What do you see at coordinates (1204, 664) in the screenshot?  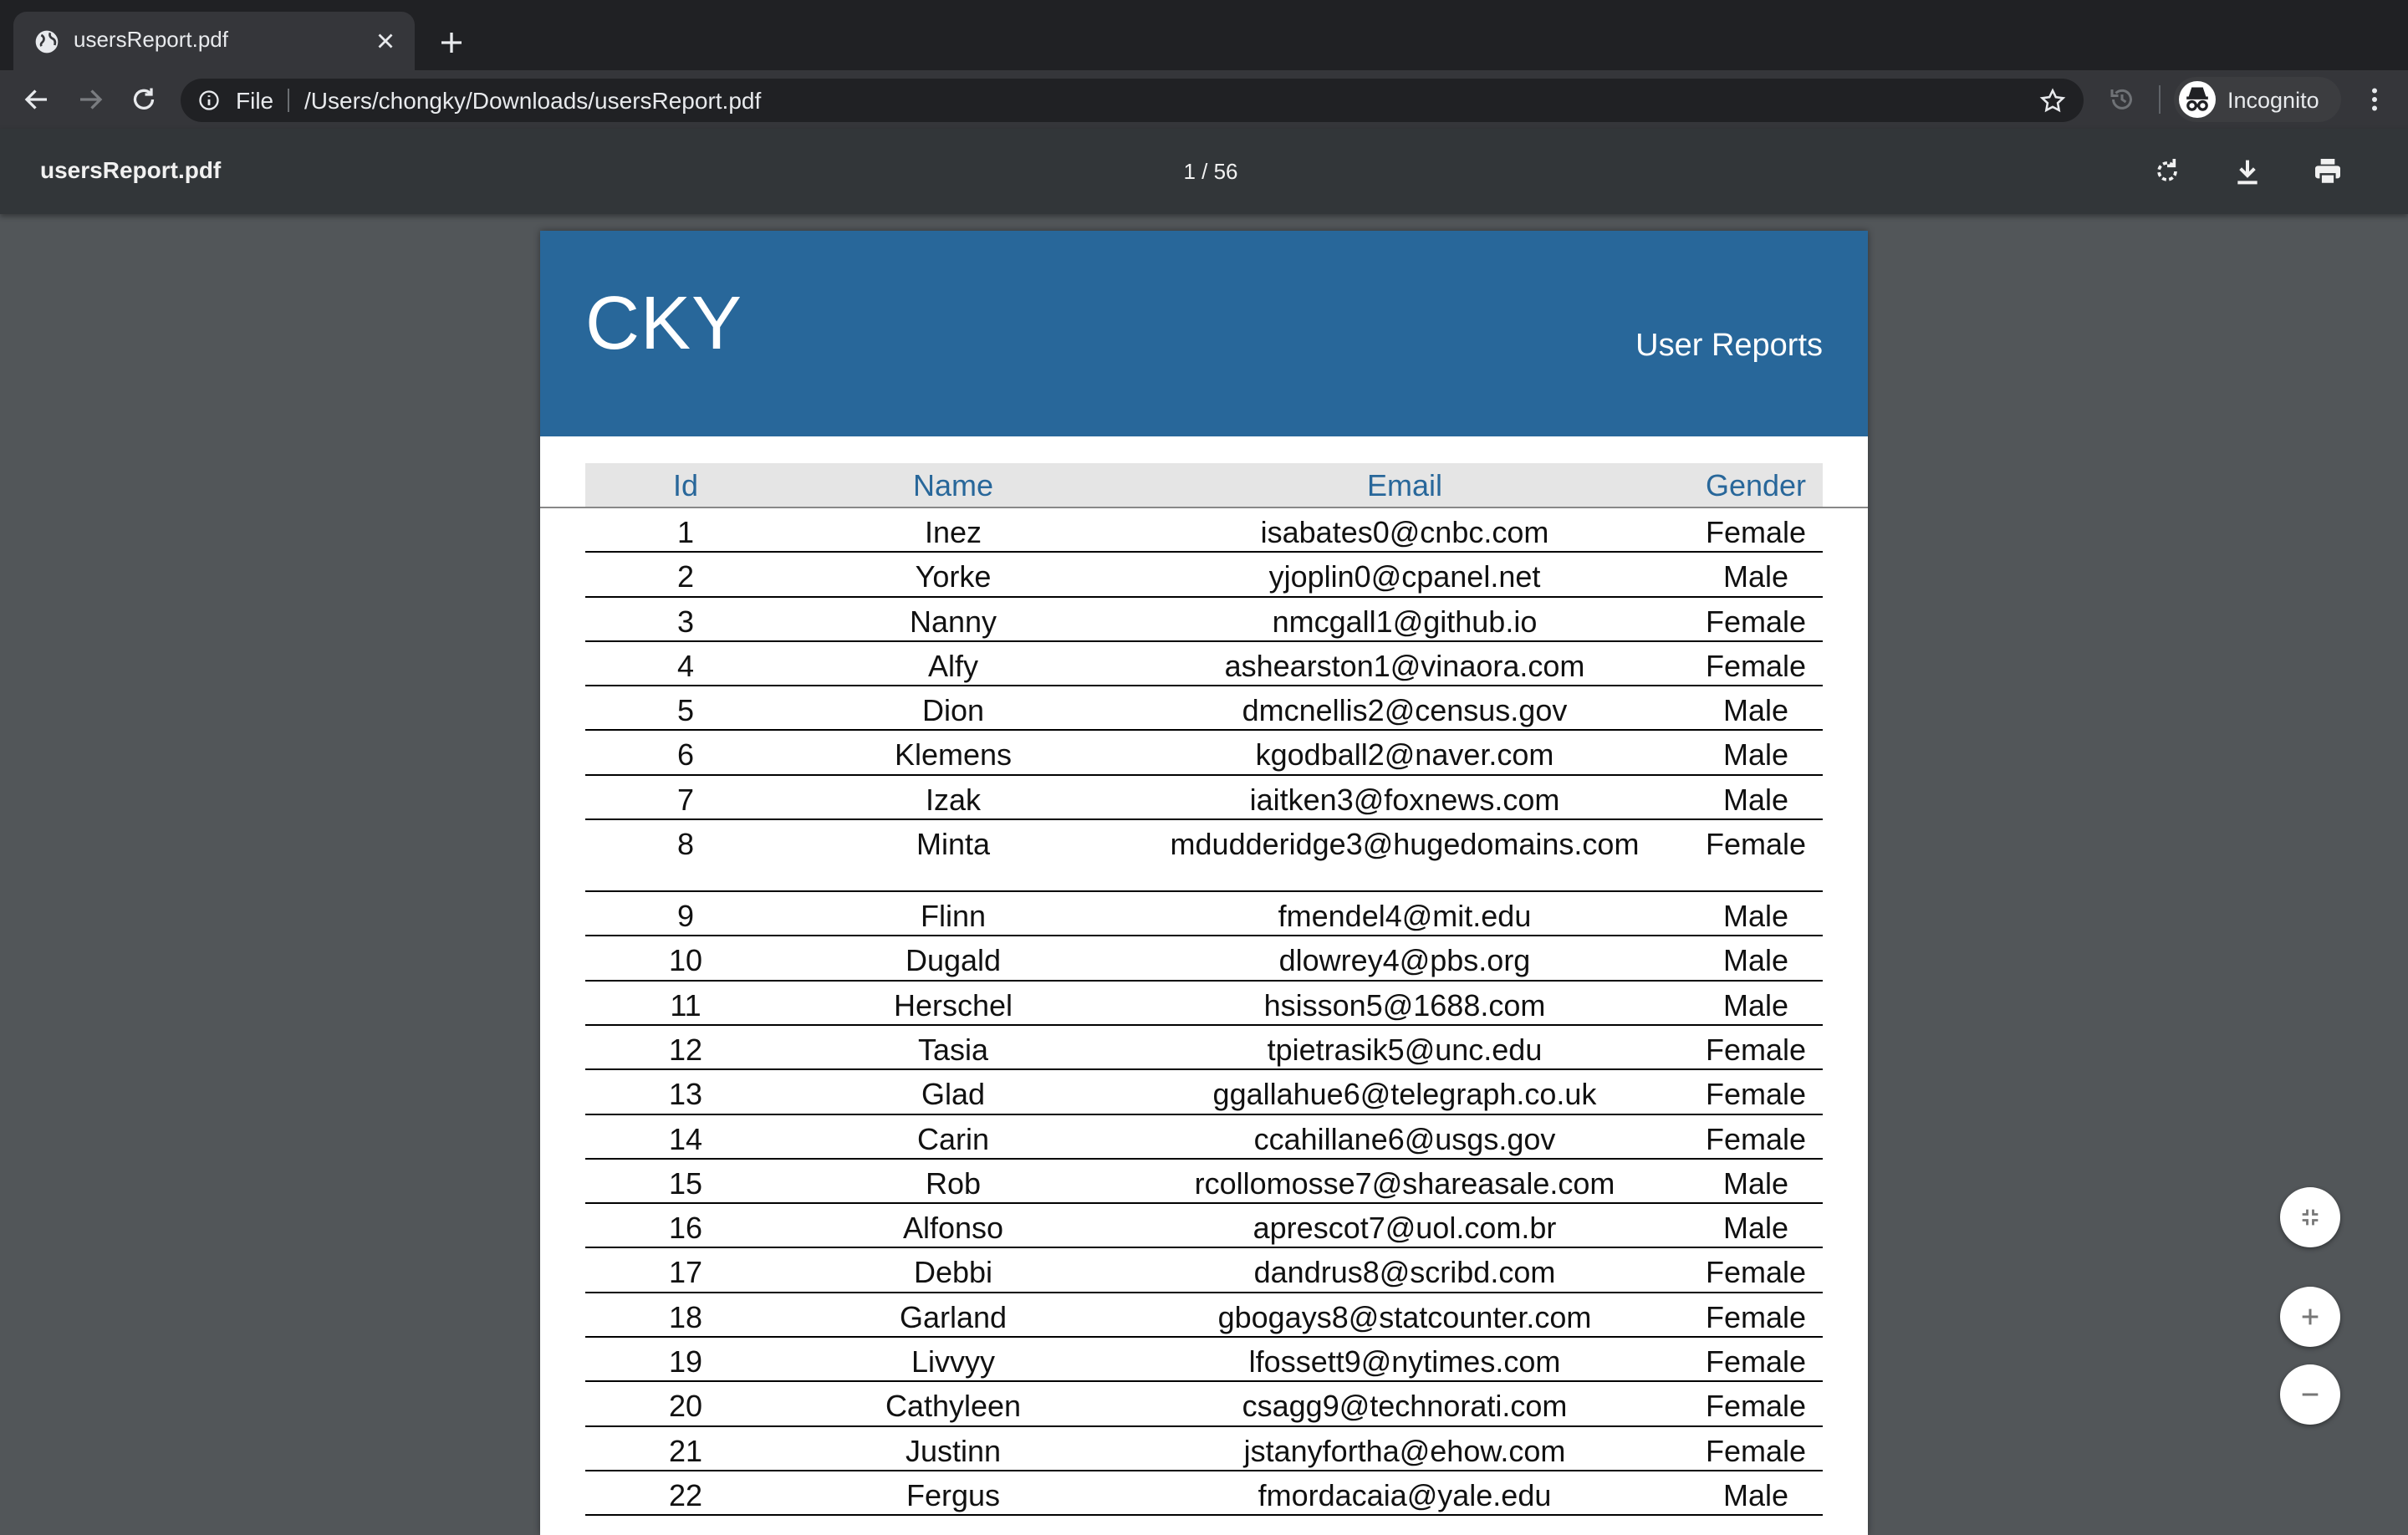 I see `table-row: 4 Alfy ashearston1@vinaora.com Female` at bounding box center [1204, 664].